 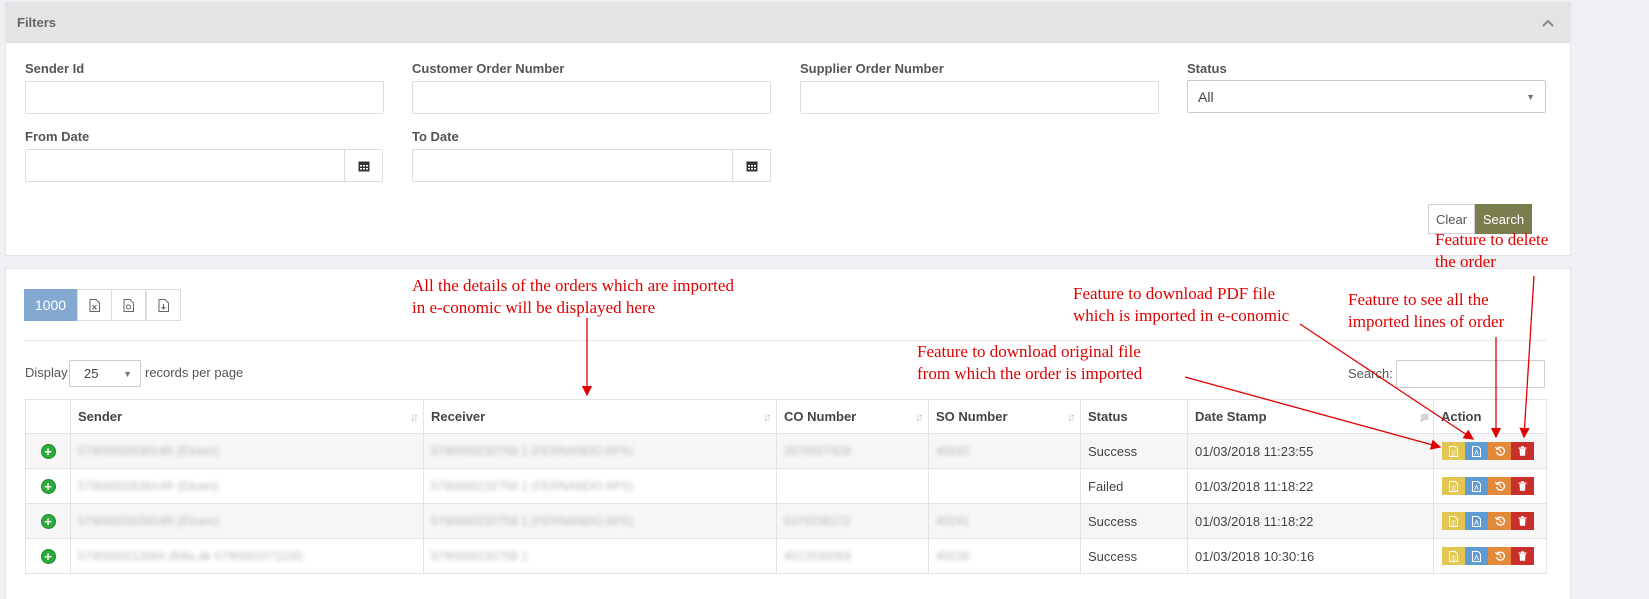 I want to click on arrow-pdf, so click(x=1387, y=381).